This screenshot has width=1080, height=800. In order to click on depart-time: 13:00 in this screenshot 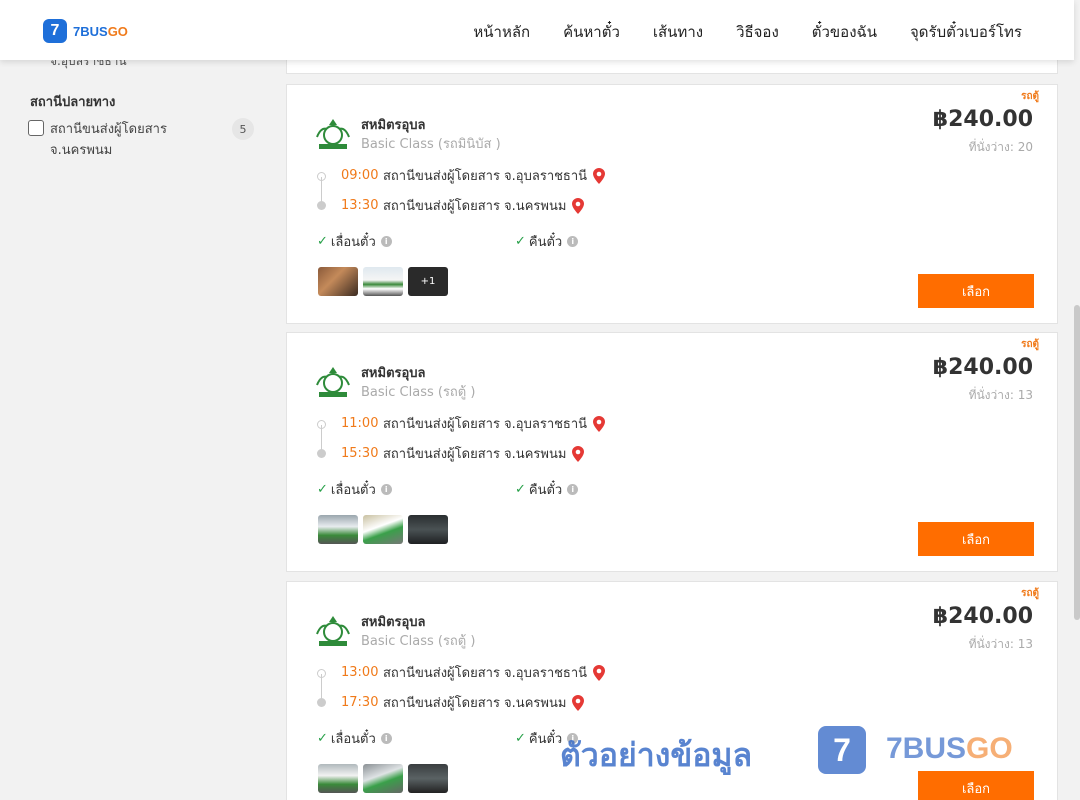, I will do `click(360, 672)`.